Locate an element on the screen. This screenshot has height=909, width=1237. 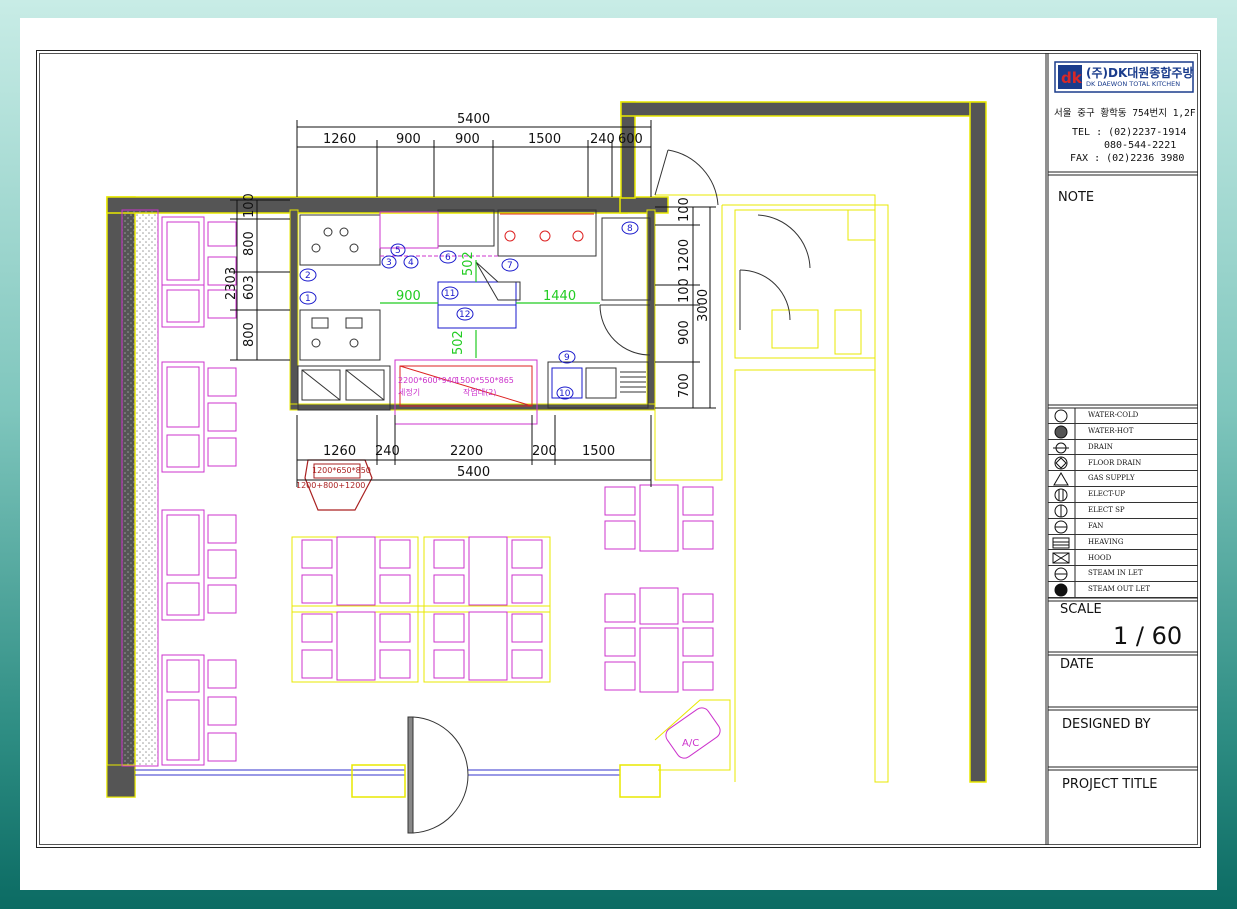
svg-text: 1200 is located at coordinates (684, 255).